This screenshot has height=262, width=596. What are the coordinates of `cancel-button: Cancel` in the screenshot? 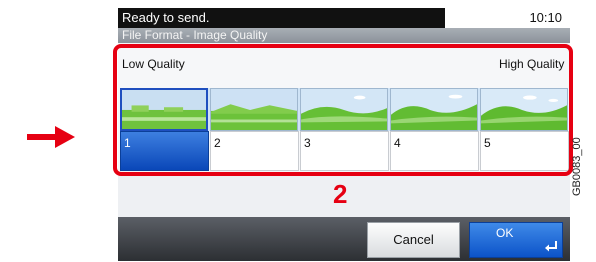 It's located at (413, 240).